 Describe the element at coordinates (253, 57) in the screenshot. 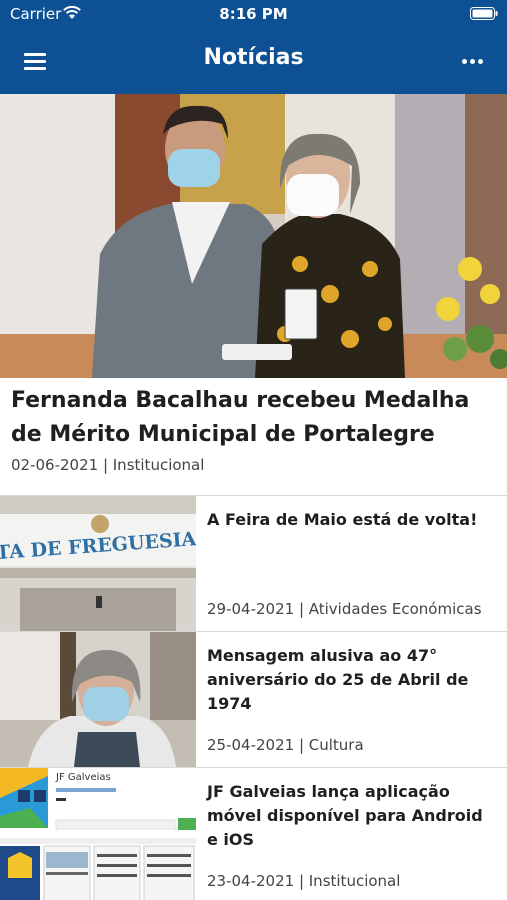

I see `page-title: Notícias` at that location.